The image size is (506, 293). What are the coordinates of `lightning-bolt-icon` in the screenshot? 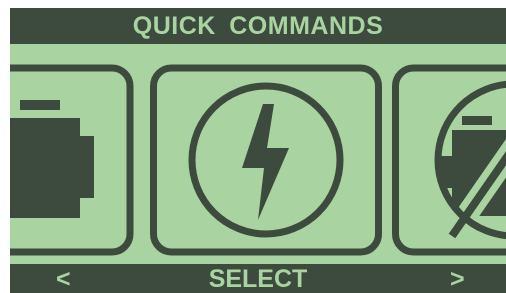 It's located at (265, 162).